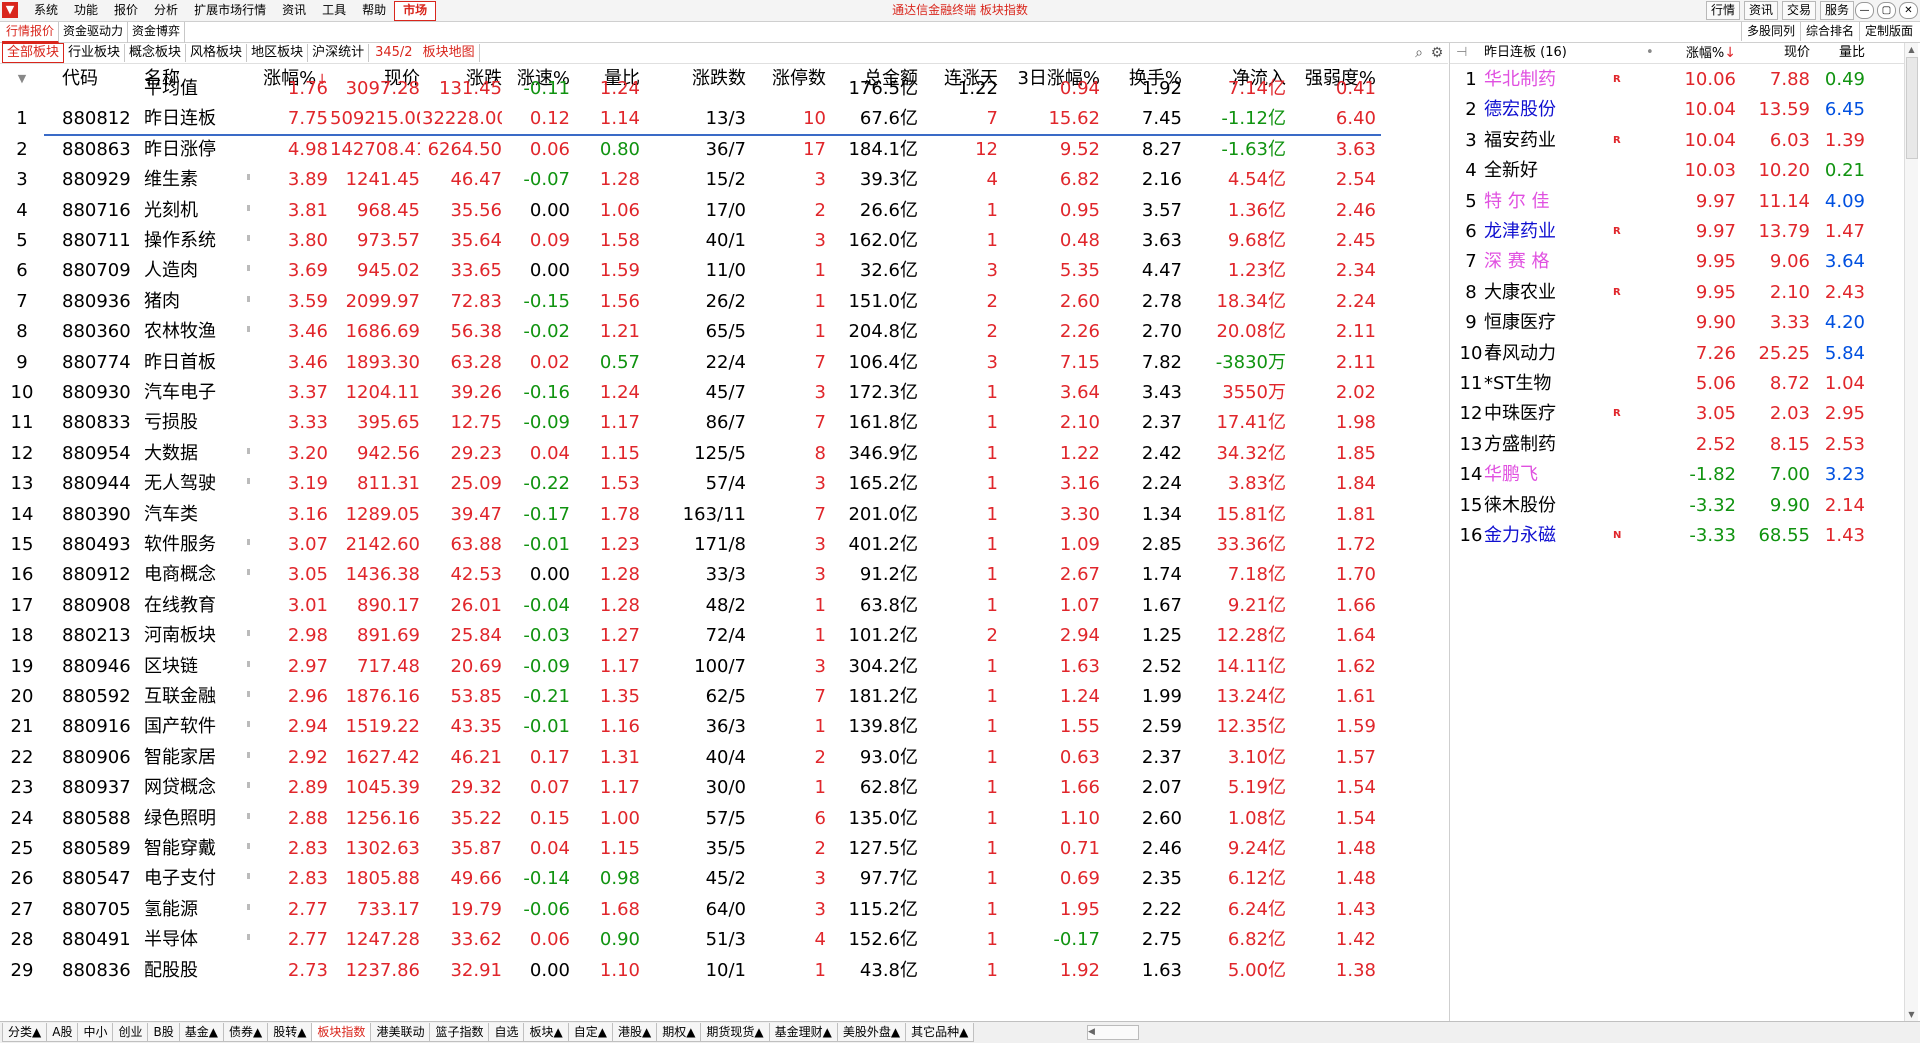 The image size is (1920, 1043). Describe the element at coordinates (679, 1032) in the screenshot. I see `market-tab: 期权▲` at that location.